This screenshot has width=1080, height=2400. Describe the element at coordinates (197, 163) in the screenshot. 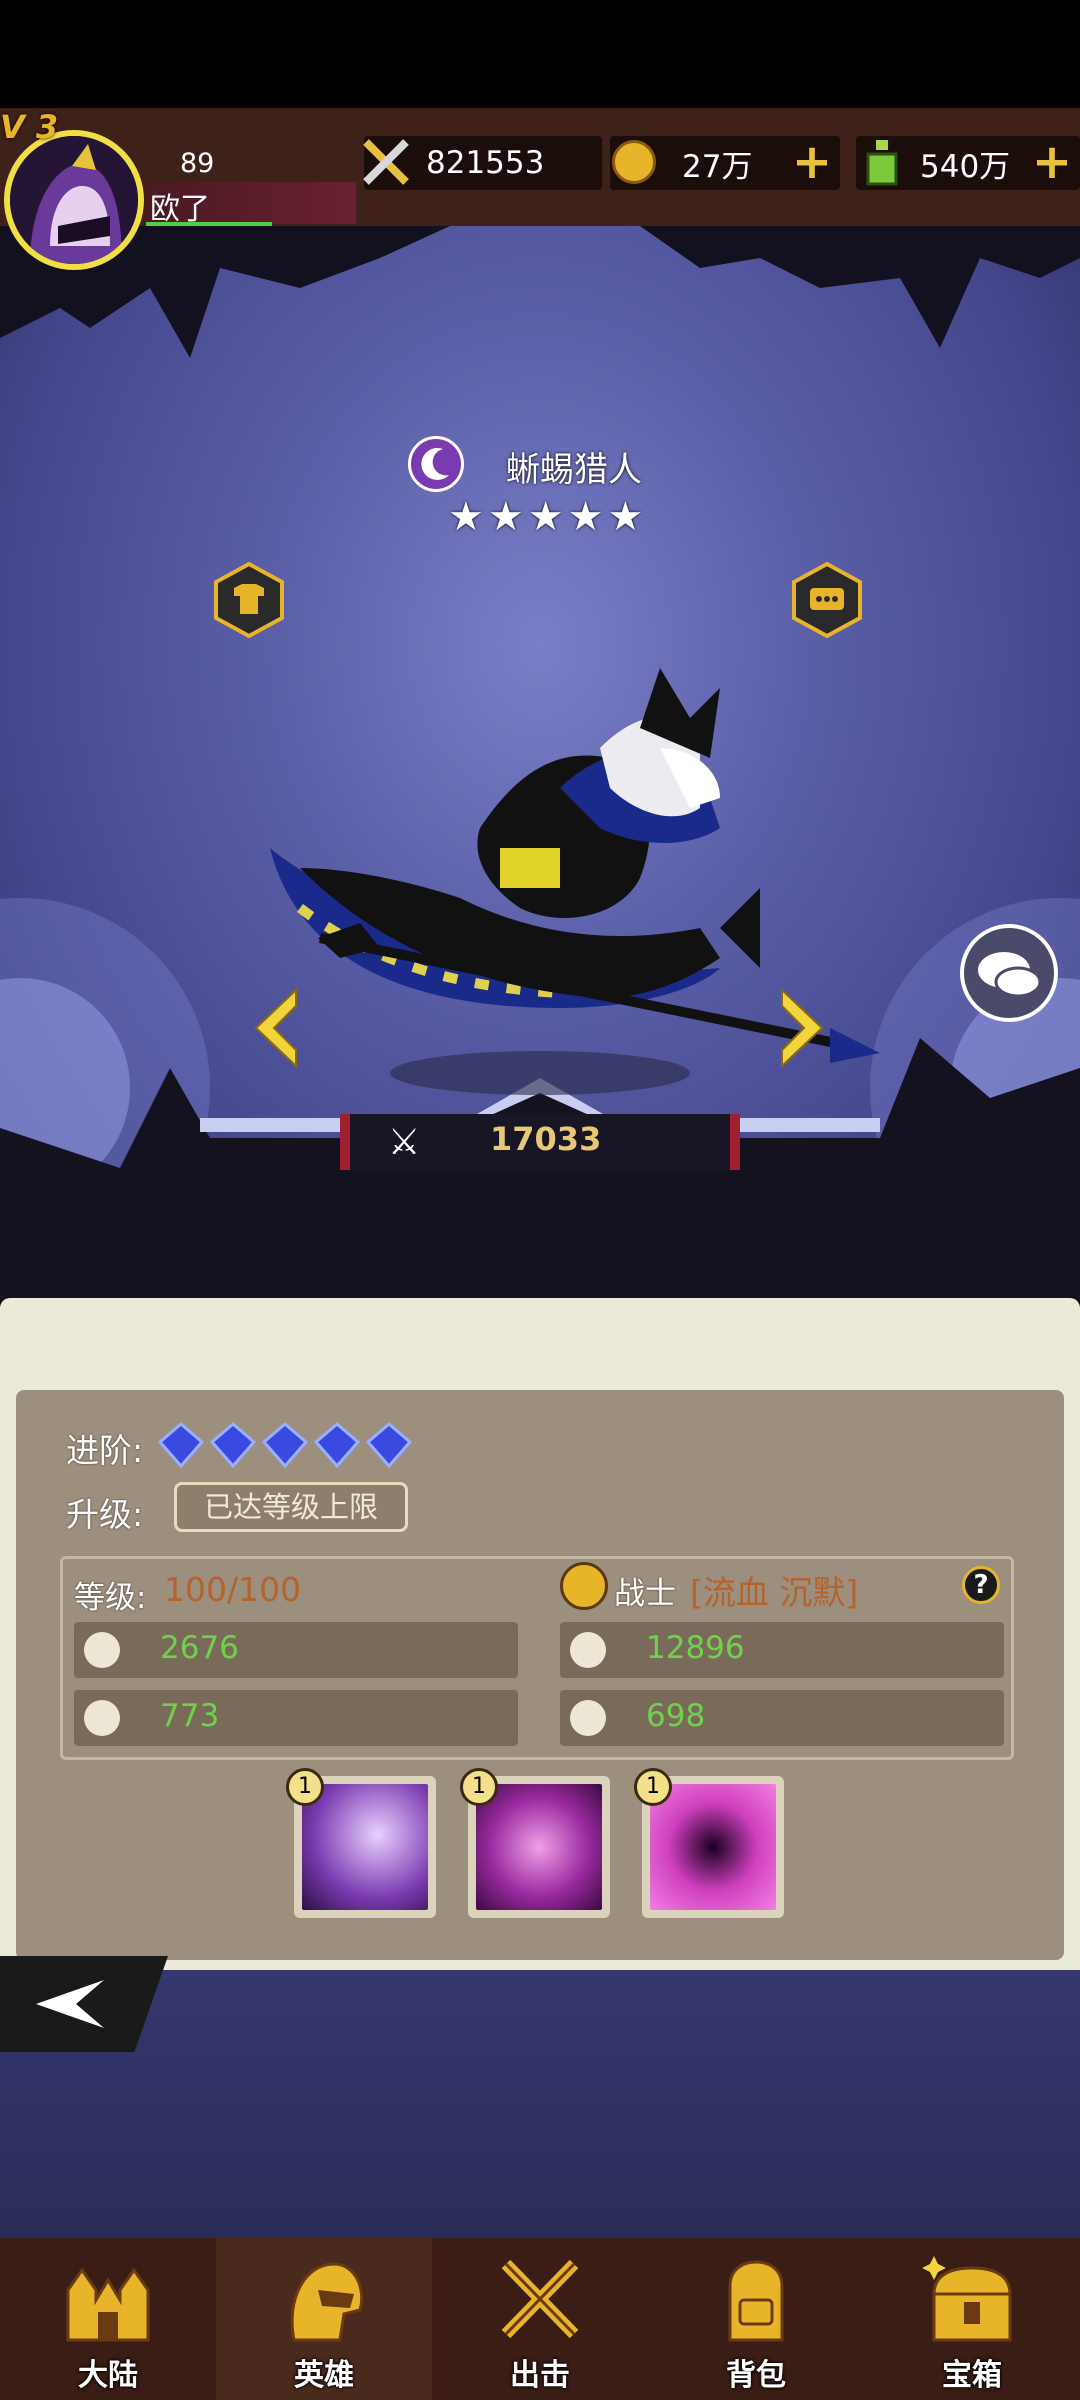

I see `player-level: 89` at that location.